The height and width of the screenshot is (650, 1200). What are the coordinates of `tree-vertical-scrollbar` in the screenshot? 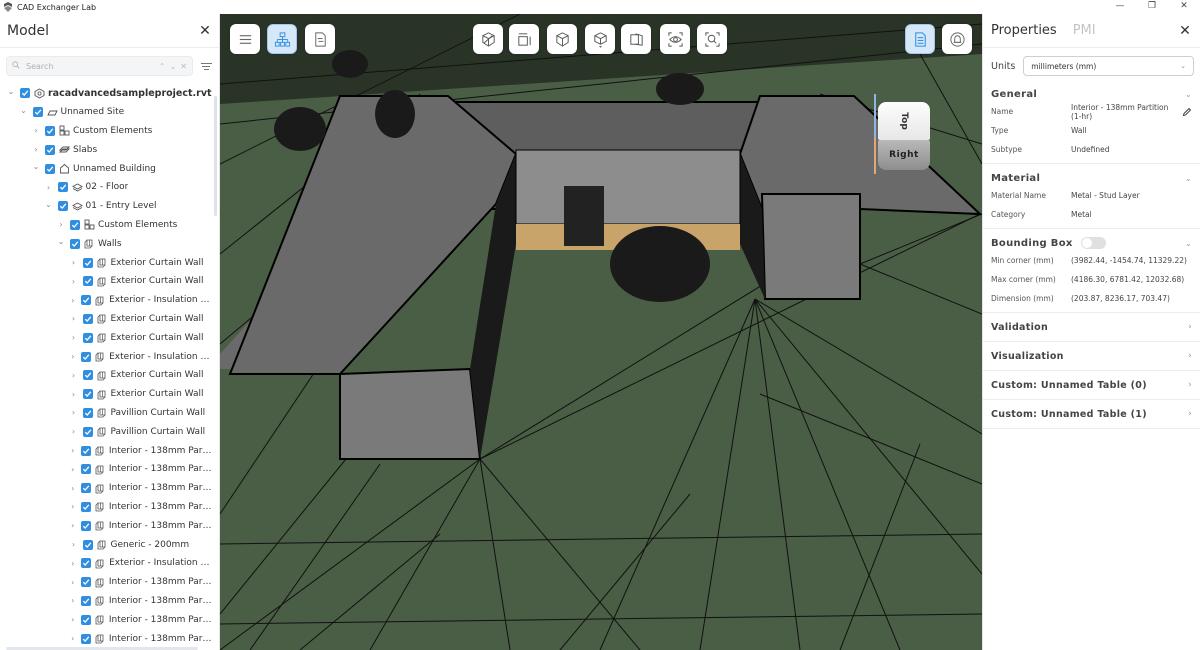 It's located at (215, 156).